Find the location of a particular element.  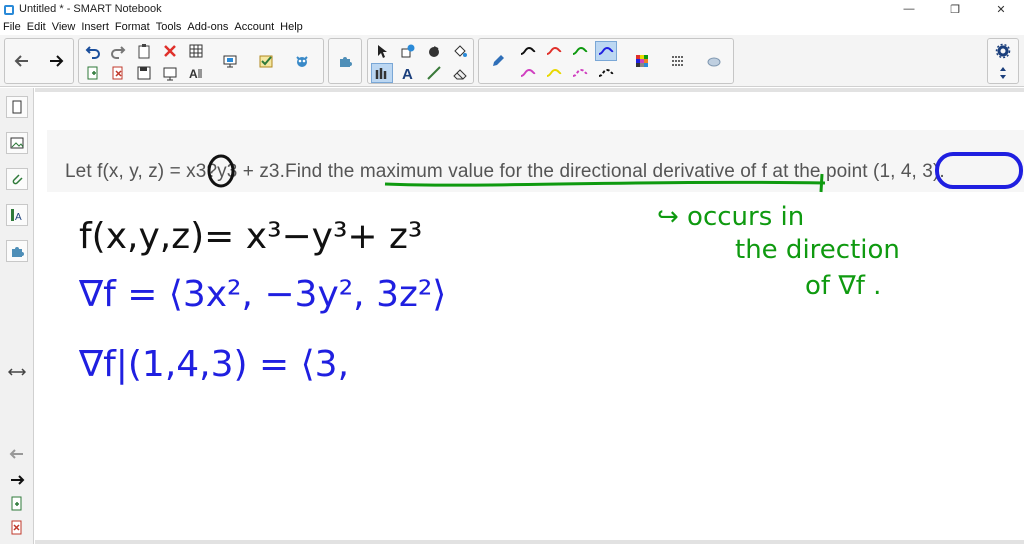

circle-mark-question is located at coordinates (221, 171).